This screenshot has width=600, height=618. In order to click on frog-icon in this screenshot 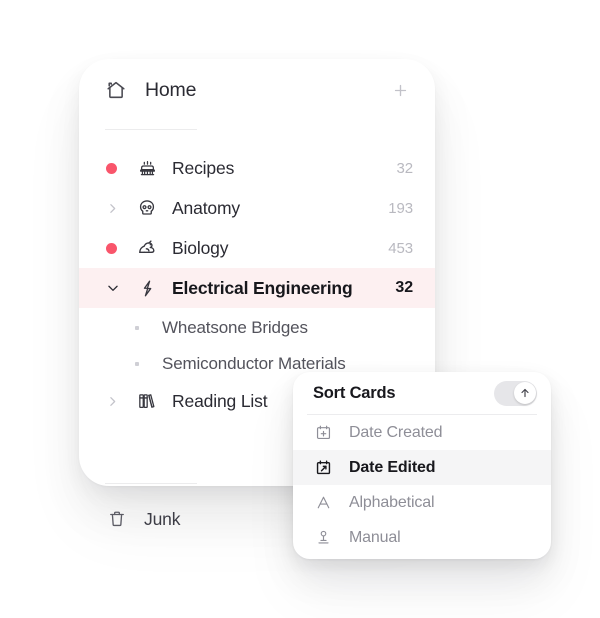, I will do `click(147, 248)`.